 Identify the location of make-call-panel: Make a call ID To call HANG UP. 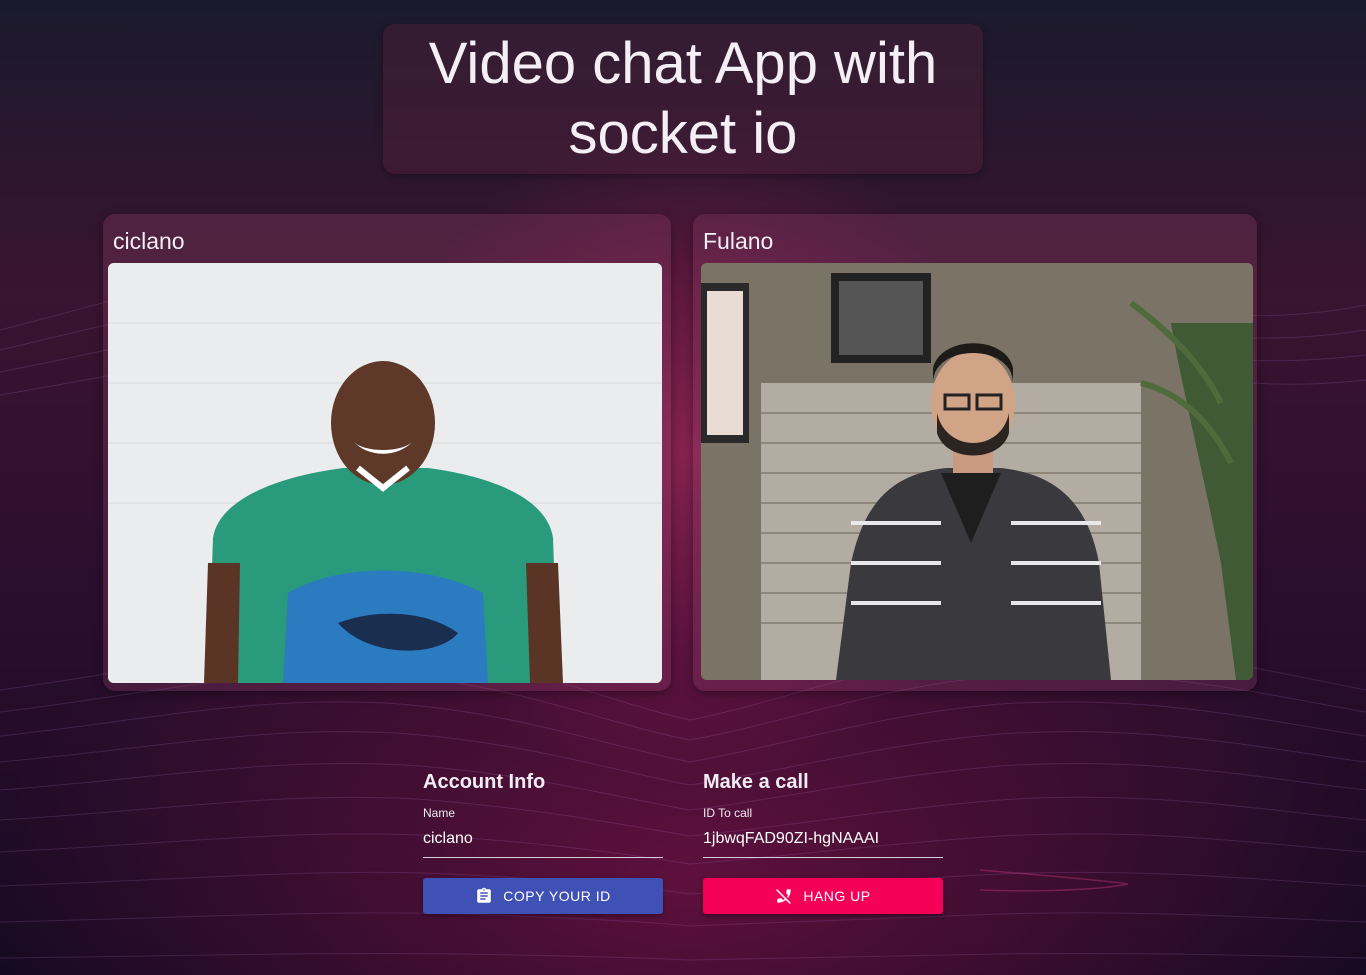
(823, 841).